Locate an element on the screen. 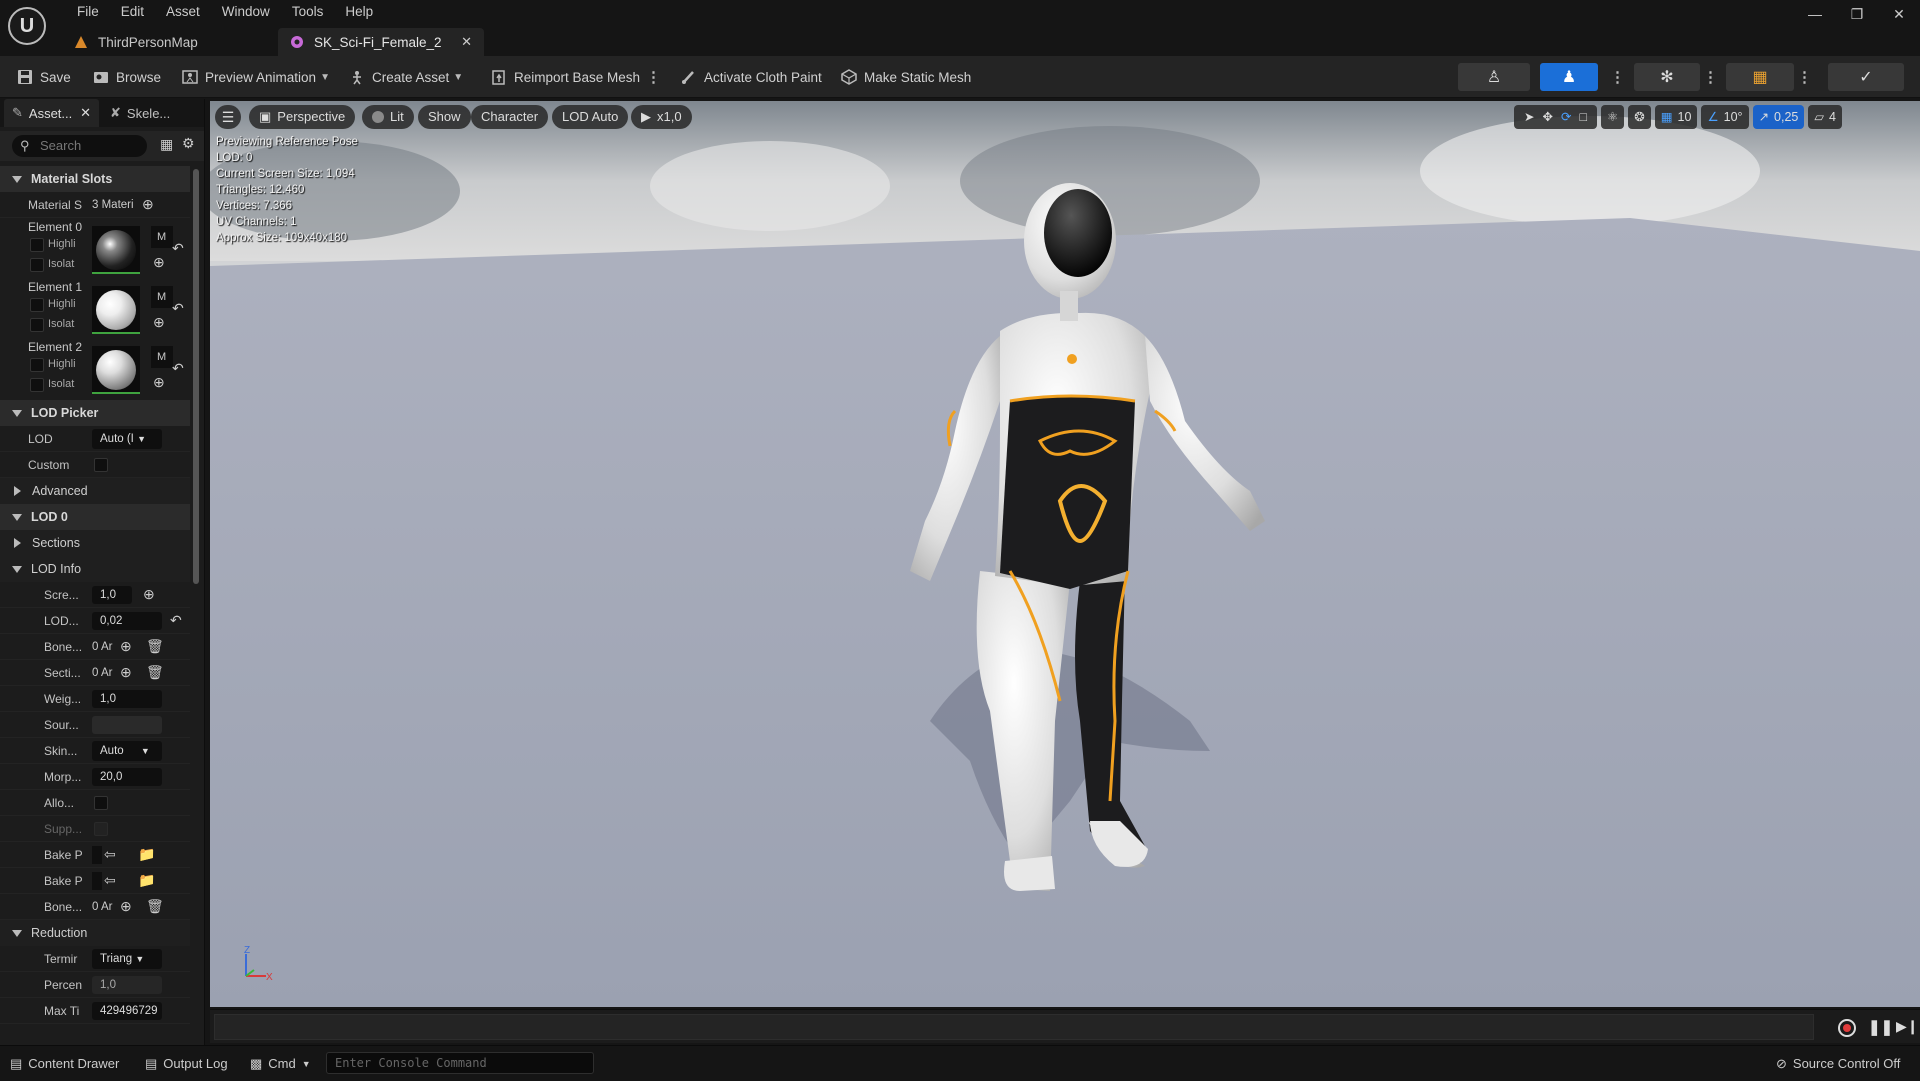 This screenshot has height=1081, width=1920. section-lod-picker: LOD Picker is located at coordinates (95, 413).